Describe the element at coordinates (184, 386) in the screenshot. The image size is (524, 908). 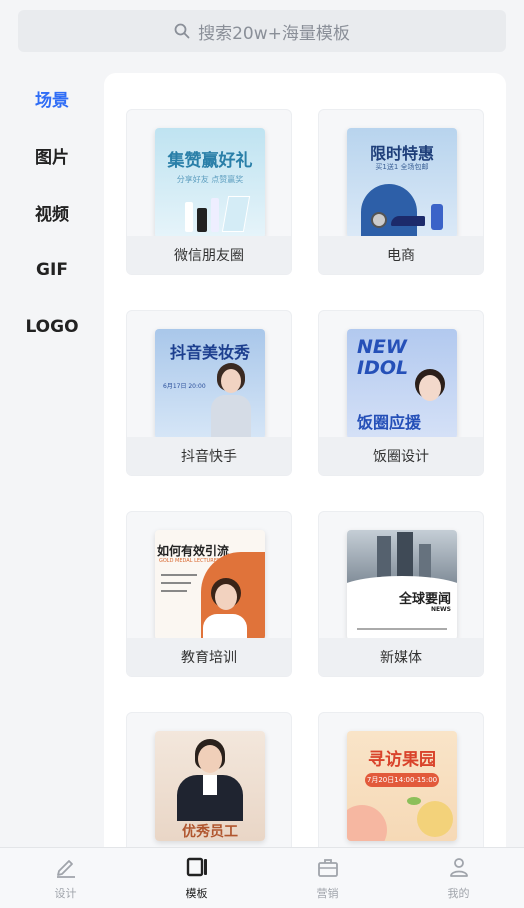
I see `thumb-subtitle: 6月17日 20:00` at that location.